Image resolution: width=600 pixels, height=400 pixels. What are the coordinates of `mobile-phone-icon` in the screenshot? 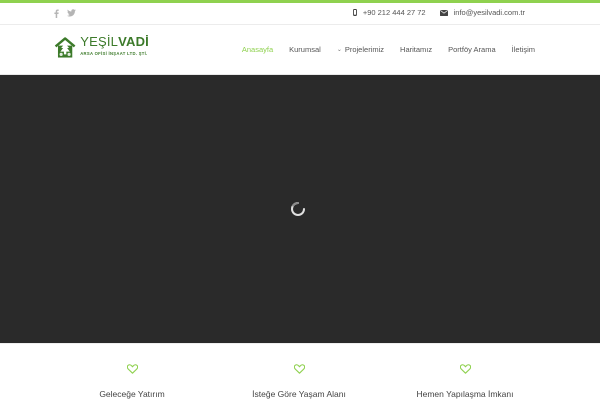 It's located at (354, 12).